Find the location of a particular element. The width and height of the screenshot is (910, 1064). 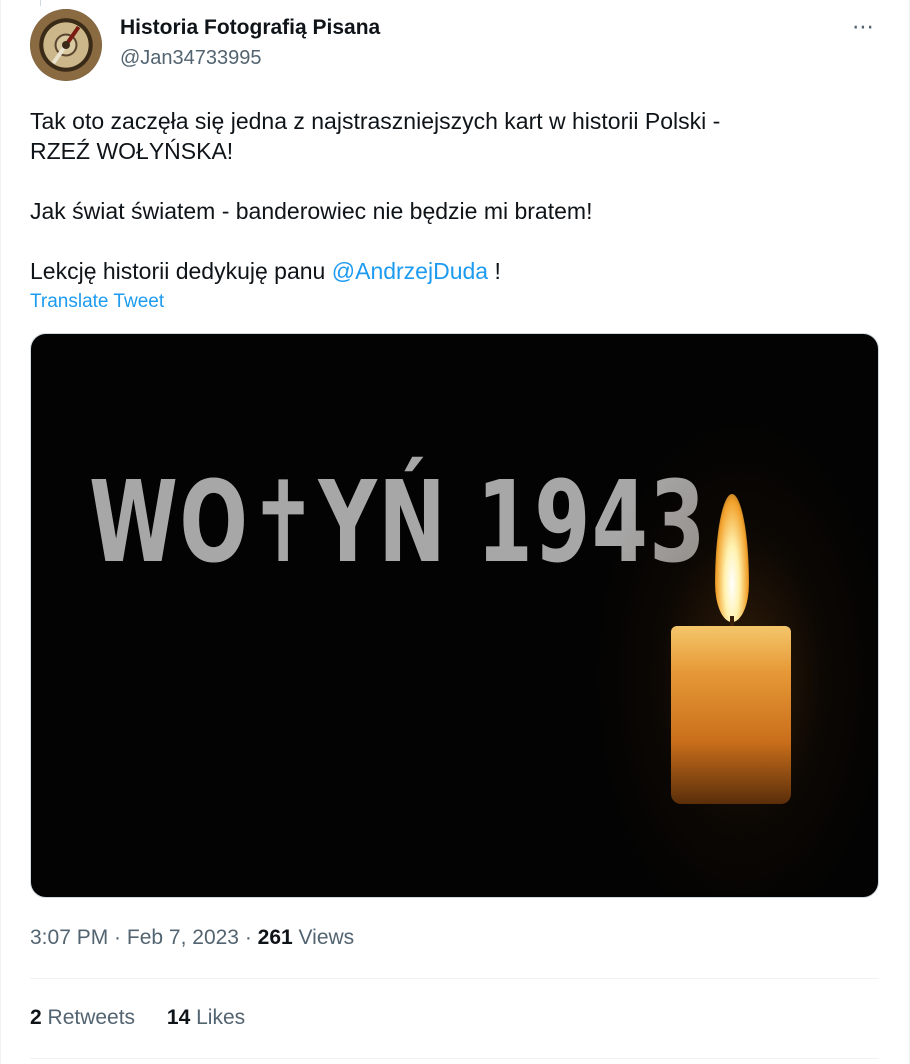

author-display-name: Historia Fotografią Pisana is located at coordinates (250, 28).